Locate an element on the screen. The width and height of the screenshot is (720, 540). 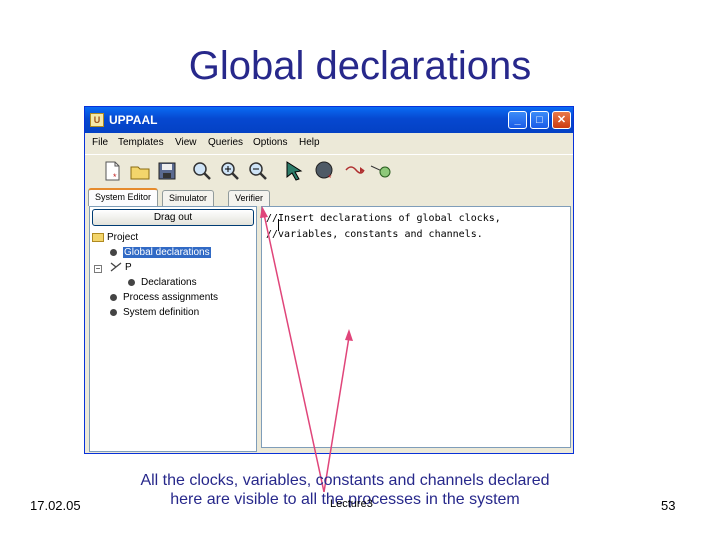
menu-view: View is located at coordinates (186, 142).